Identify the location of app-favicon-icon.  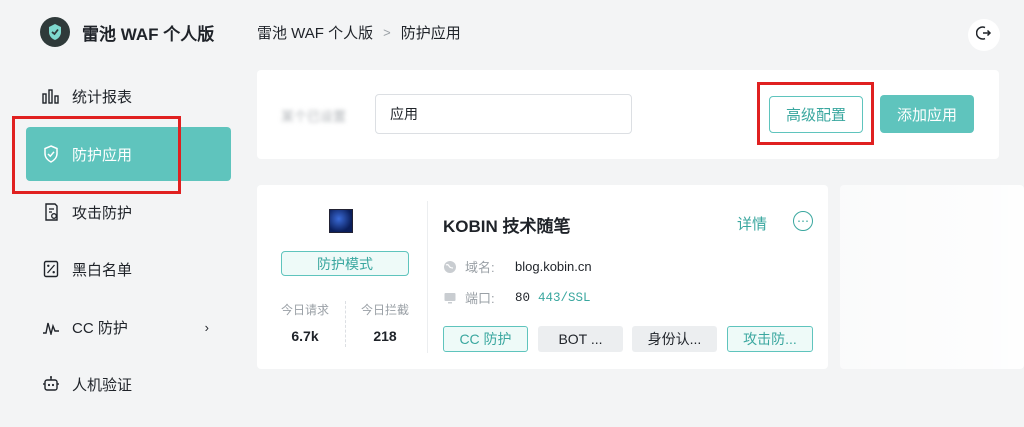
(341, 221).